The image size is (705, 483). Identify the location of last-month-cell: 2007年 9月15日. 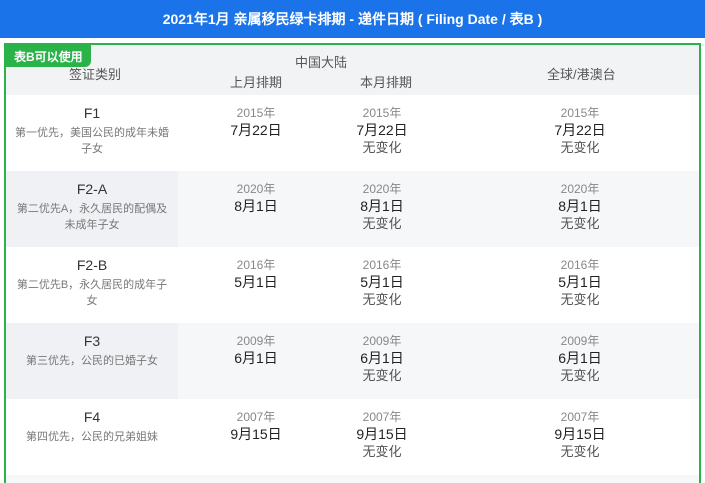
(256, 426).